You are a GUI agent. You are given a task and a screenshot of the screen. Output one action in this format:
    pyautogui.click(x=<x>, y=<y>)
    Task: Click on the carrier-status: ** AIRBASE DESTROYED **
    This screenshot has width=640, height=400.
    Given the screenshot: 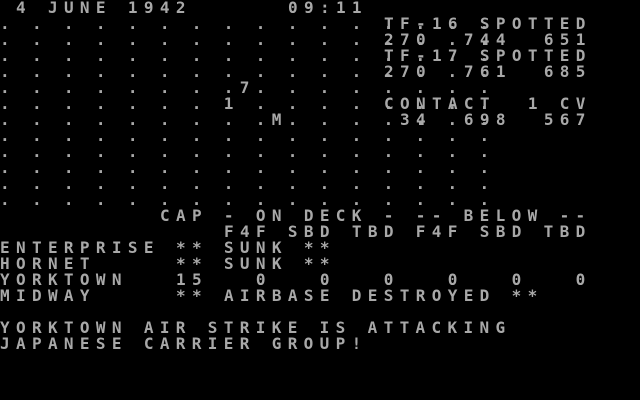 What is the action you would take?
    pyautogui.click(x=360, y=295)
    